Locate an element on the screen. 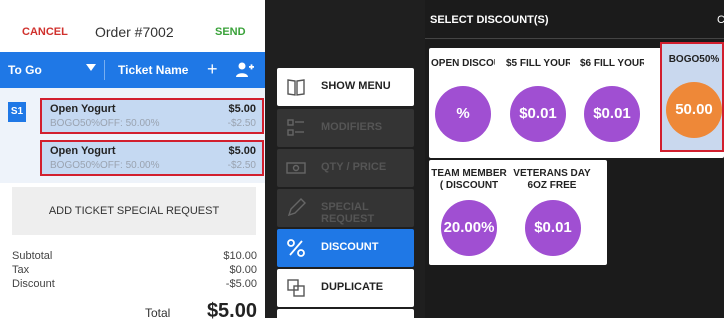  ticket-toolbar: To Go Ticket Name + is located at coordinates (132, 70).